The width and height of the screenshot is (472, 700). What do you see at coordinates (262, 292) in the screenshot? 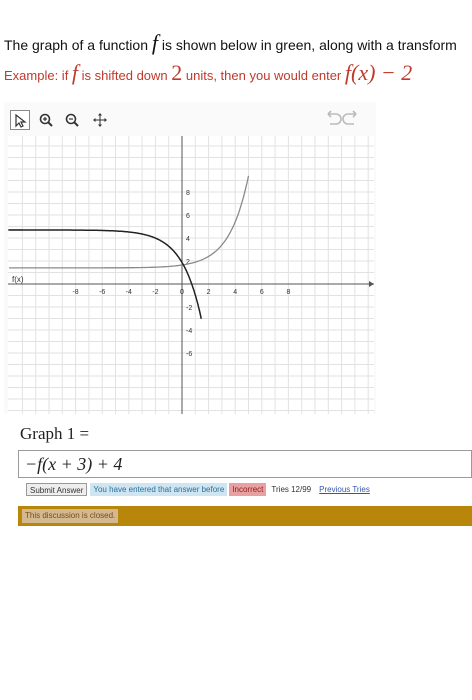
I see `x-tick-label: 6` at bounding box center [262, 292].